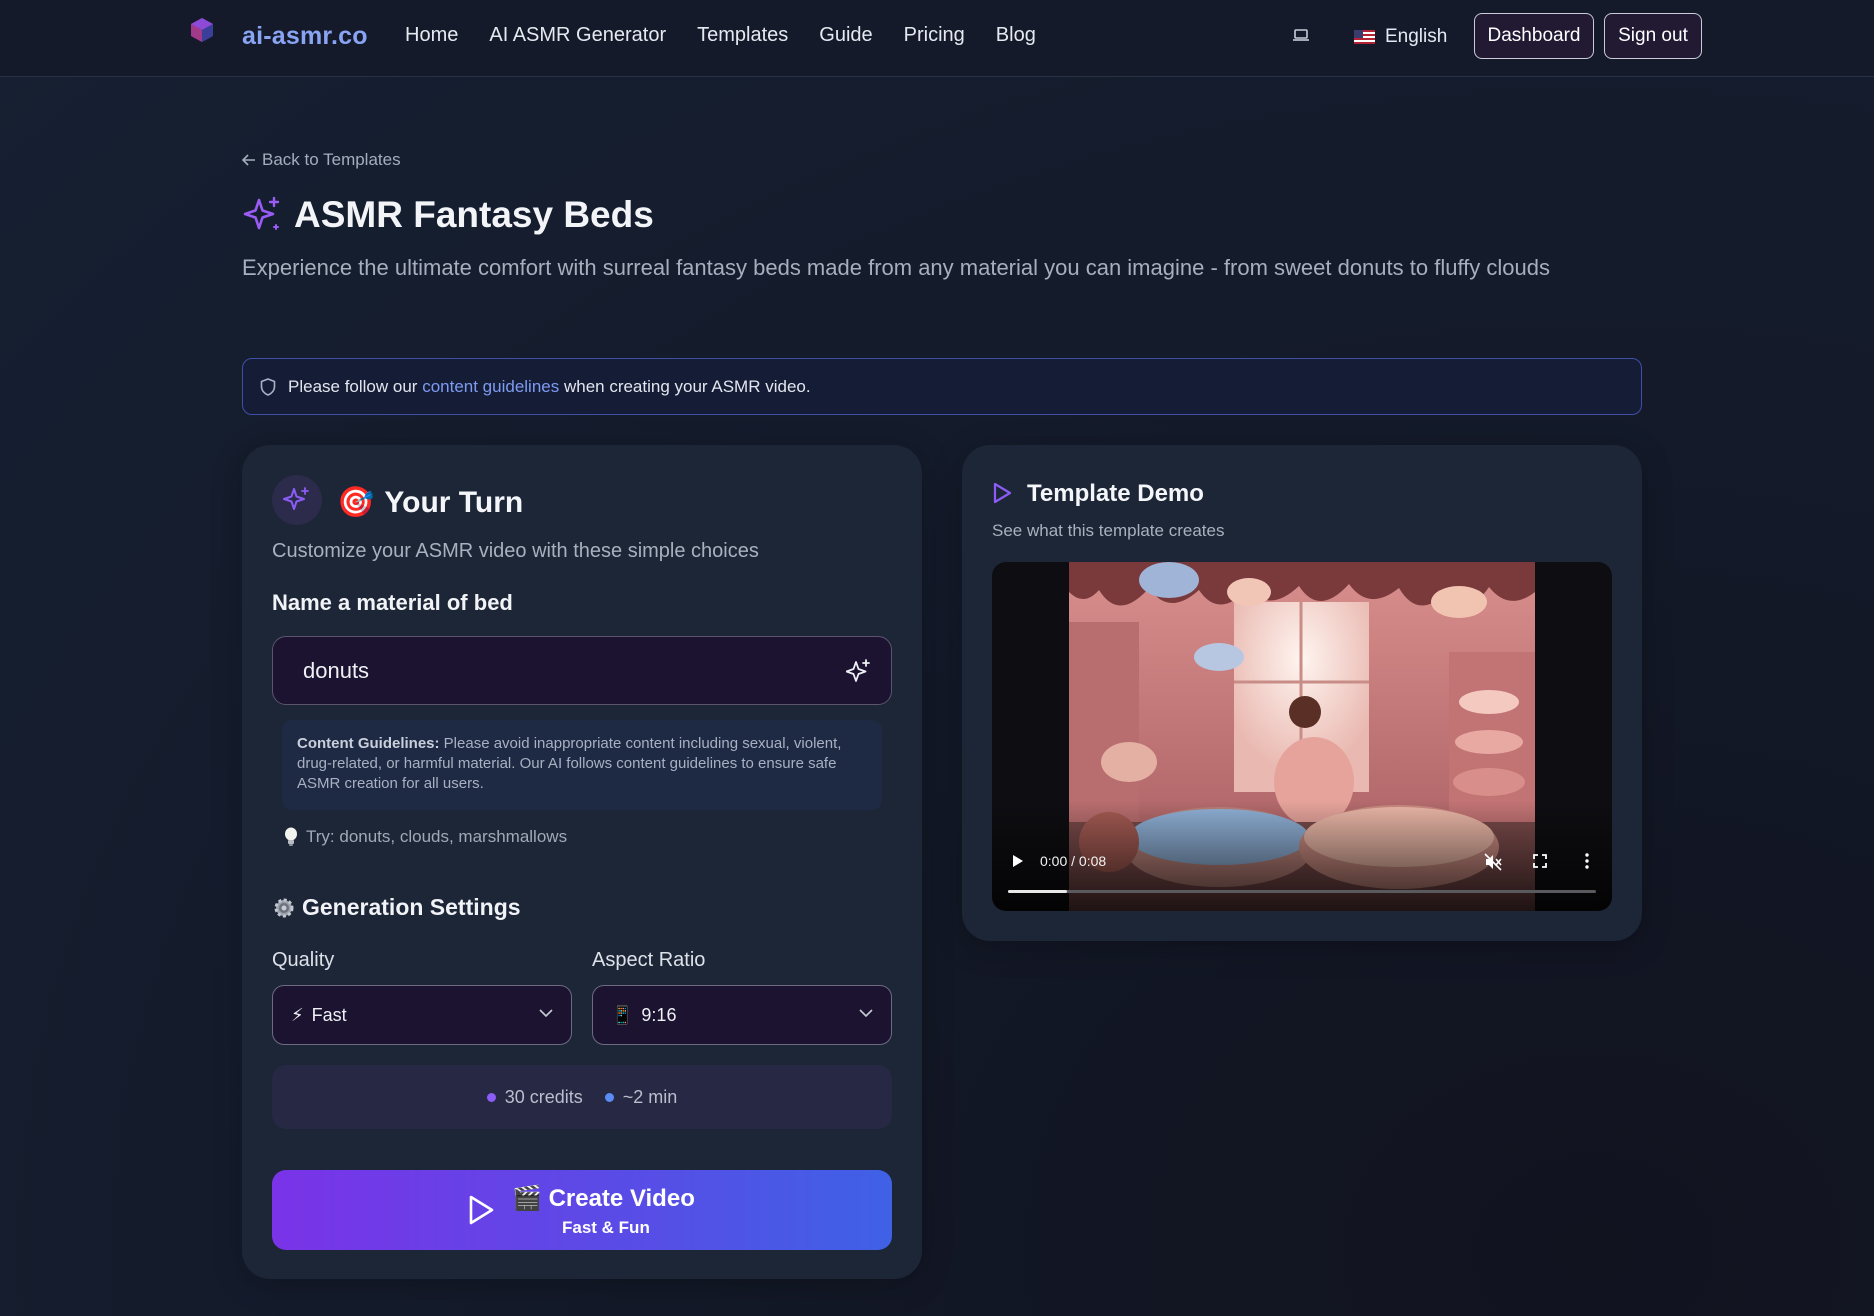  I want to click on template-demo-subtitle: See what this template creates, so click(1108, 530).